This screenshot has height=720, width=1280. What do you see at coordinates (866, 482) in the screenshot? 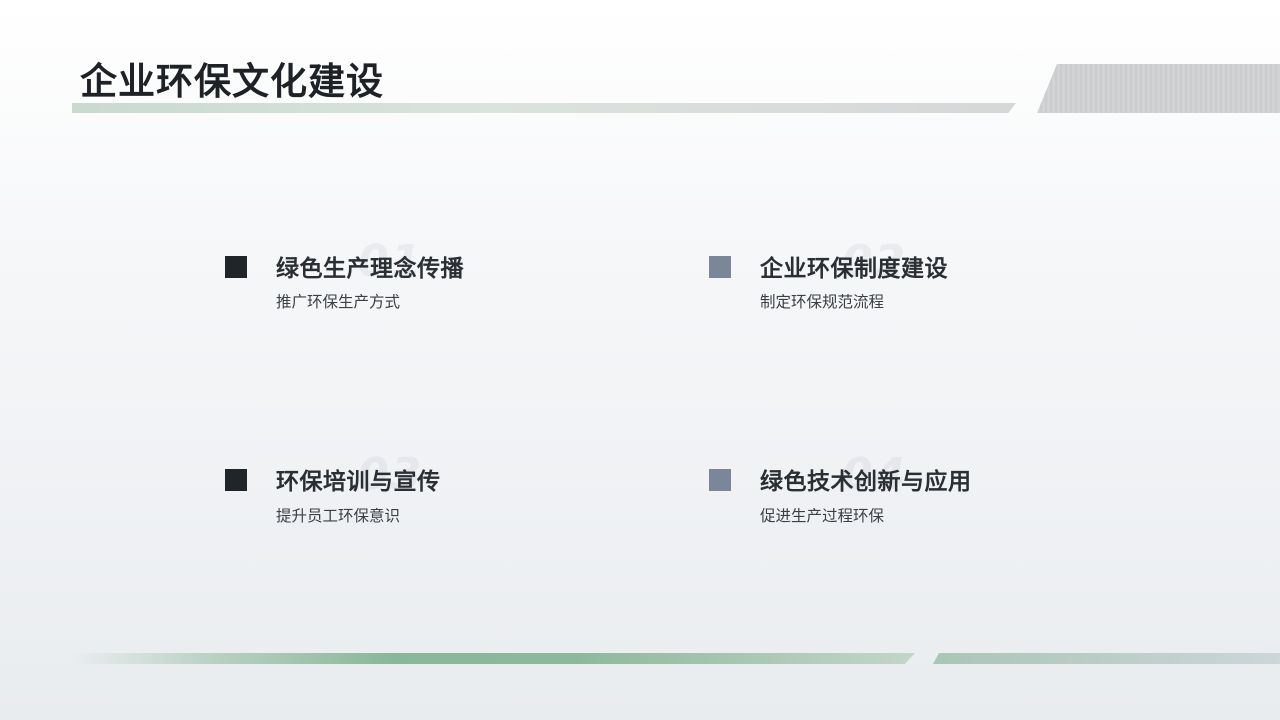
I see `item-heading: 绿色技术创新与应用` at bounding box center [866, 482].